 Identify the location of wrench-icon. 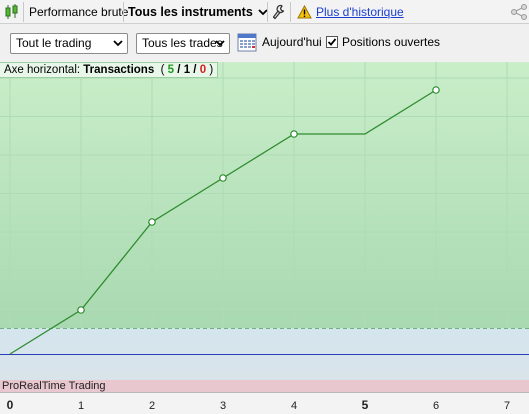
(279, 12).